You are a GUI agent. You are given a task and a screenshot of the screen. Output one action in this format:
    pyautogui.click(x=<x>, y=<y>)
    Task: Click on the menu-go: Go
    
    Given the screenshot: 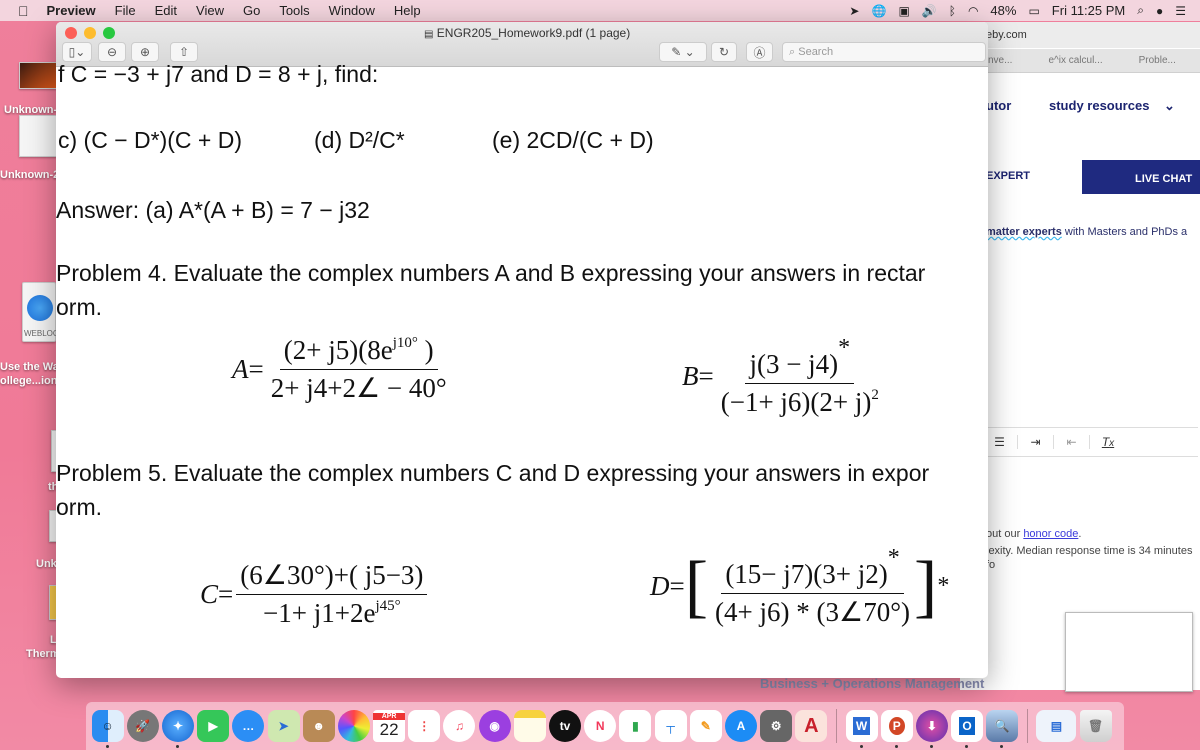 What is the action you would take?
    pyautogui.click(x=251, y=10)
    